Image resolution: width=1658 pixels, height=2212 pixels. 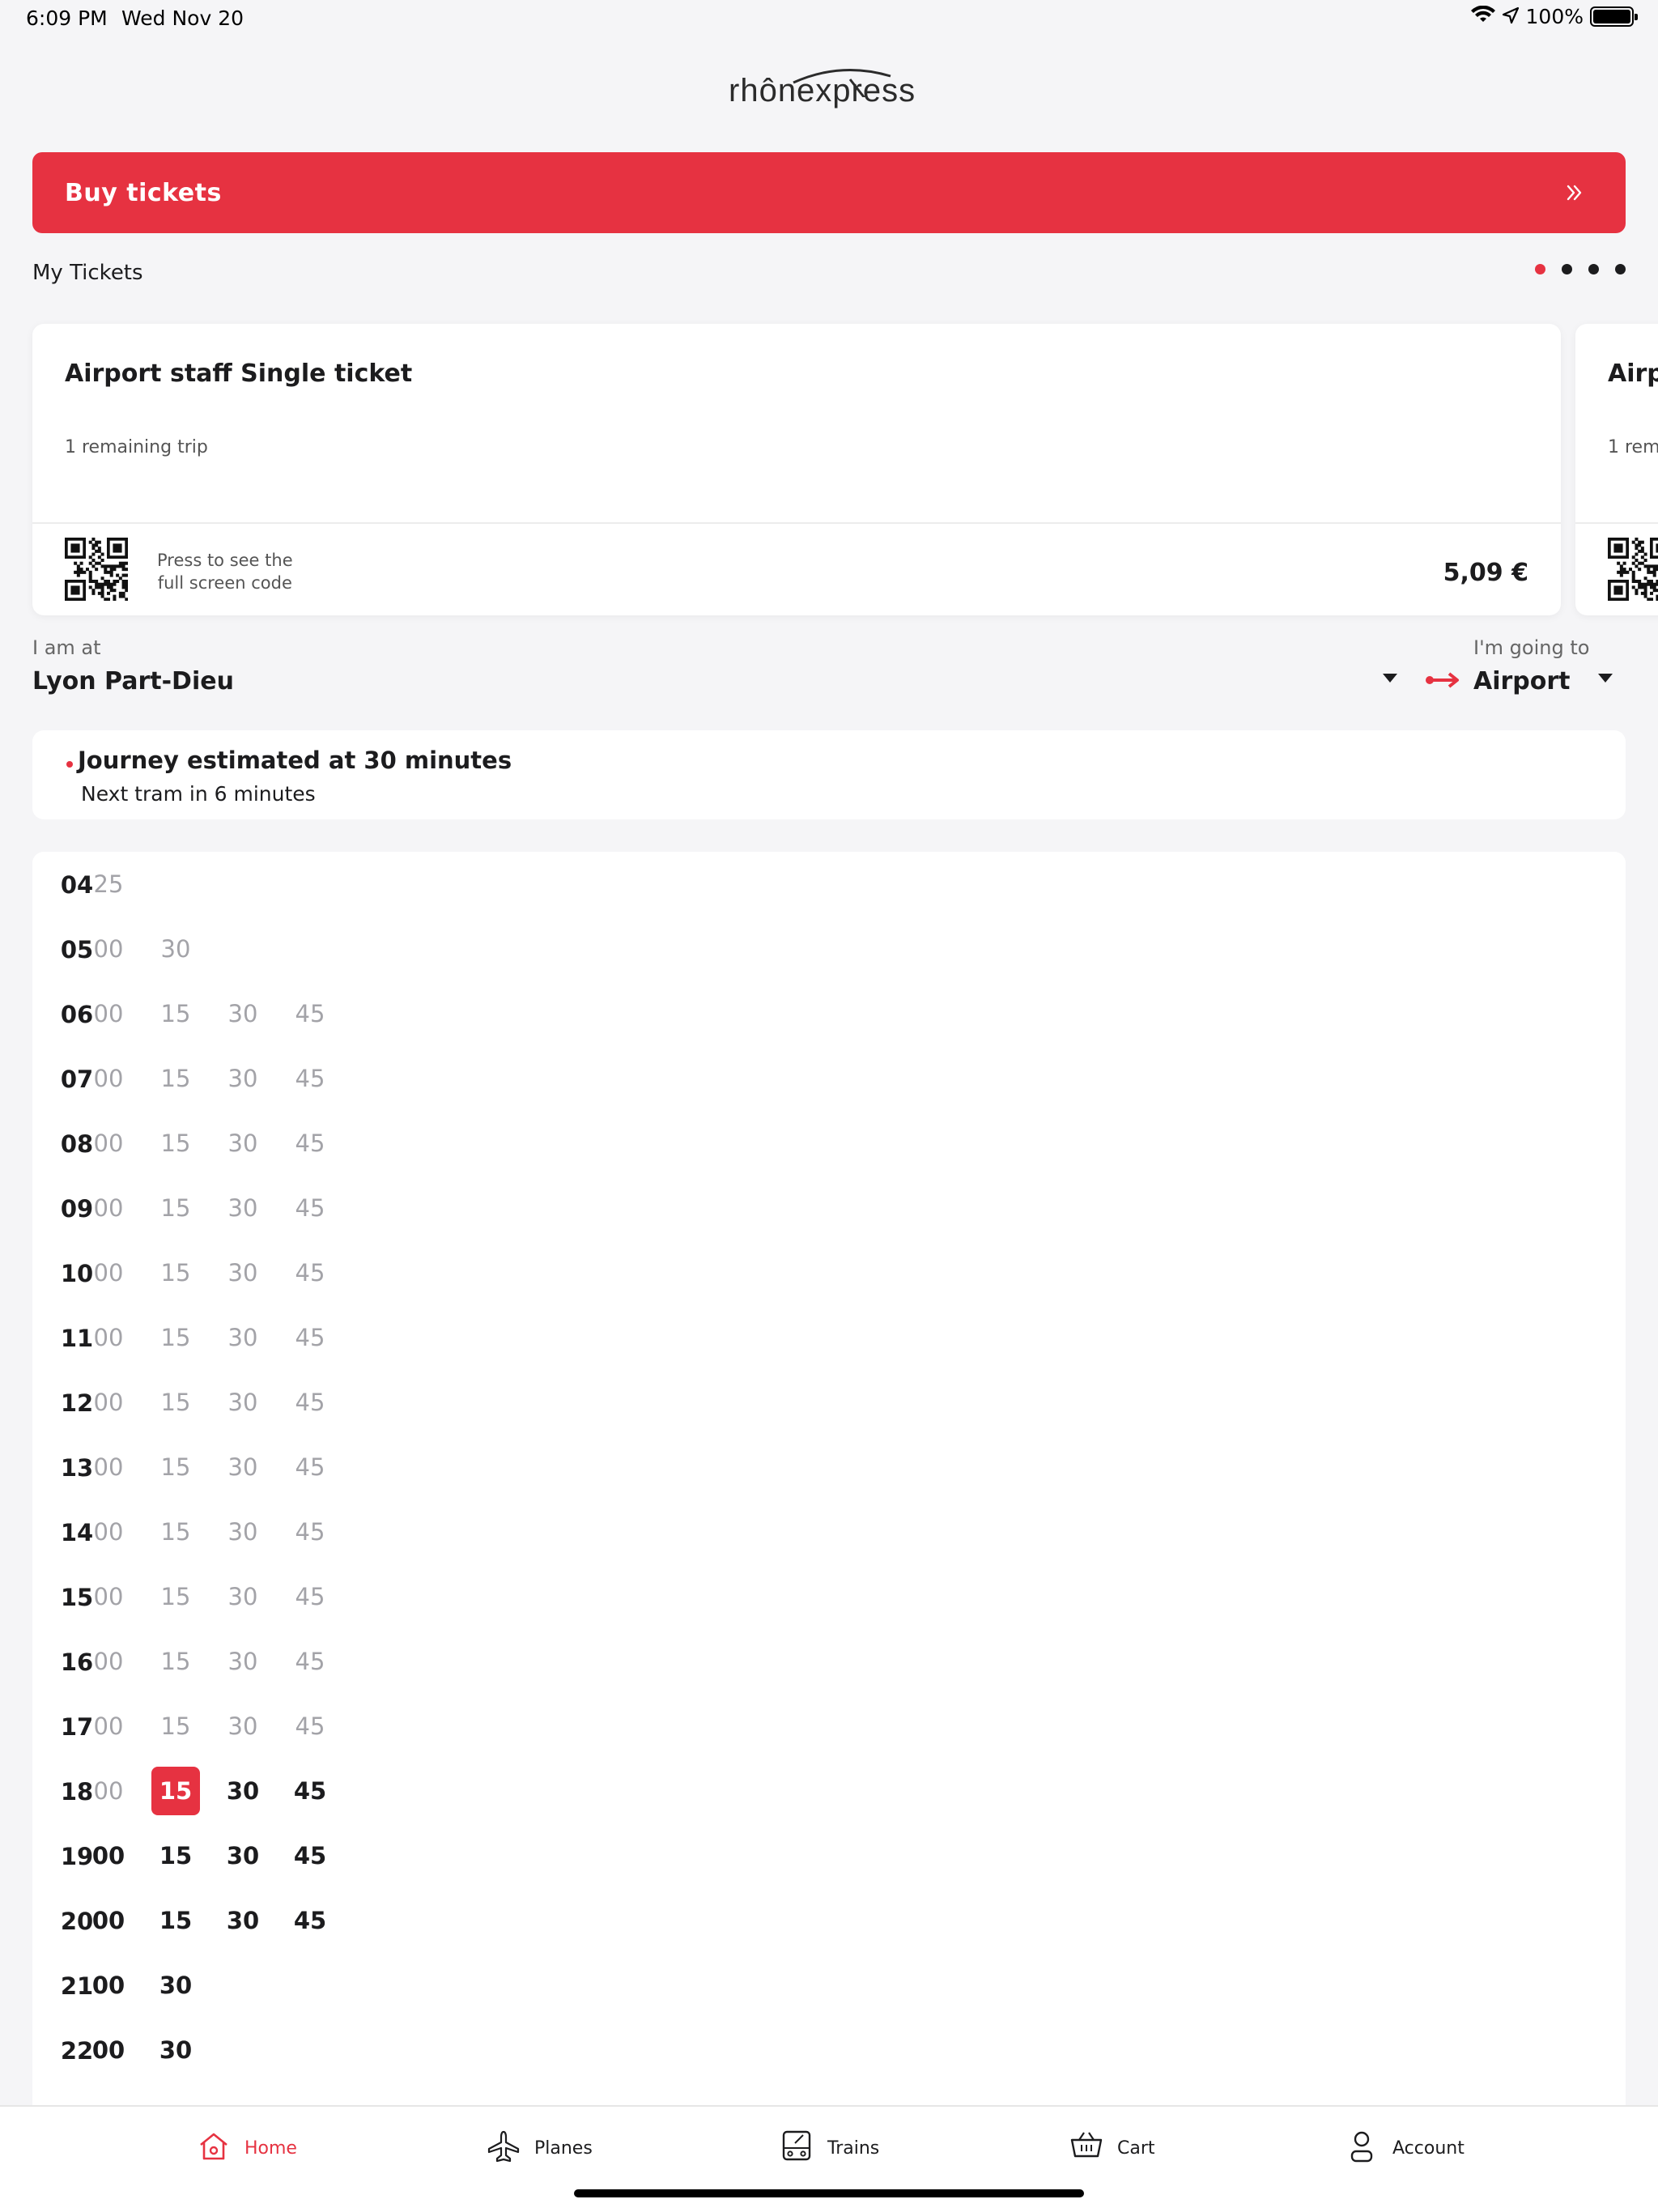 I want to click on journey-duration: Journey estimated at 30 minutes, so click(x=295, y=761).